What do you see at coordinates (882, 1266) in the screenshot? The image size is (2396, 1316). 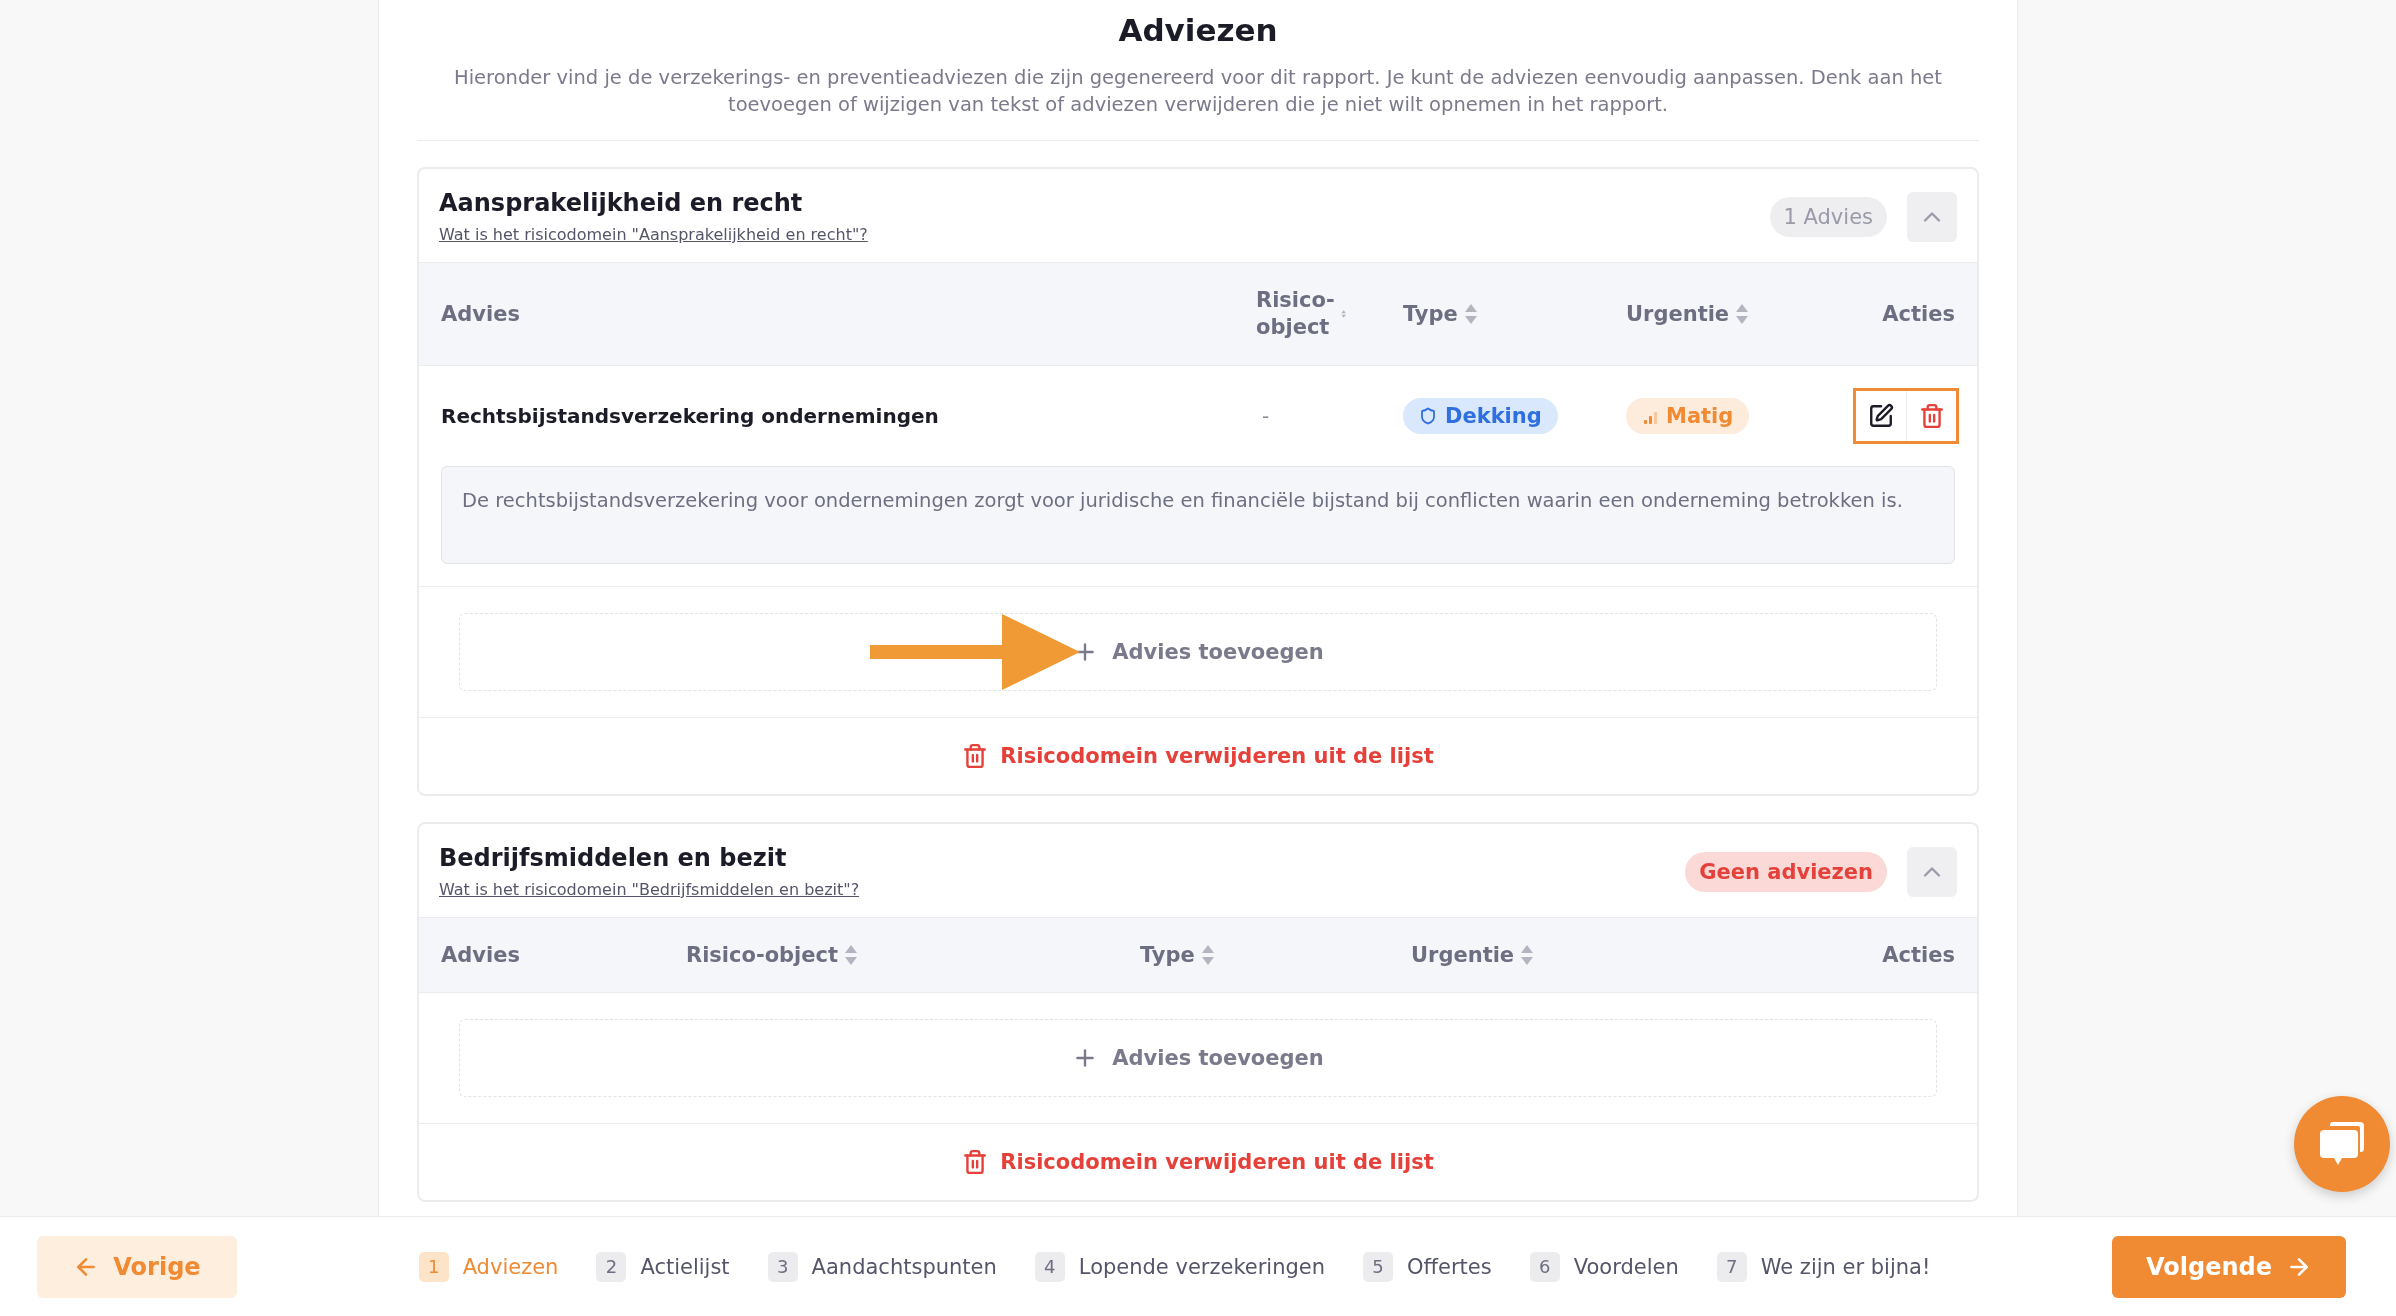 I see `step-link: 3 Aandachtspunten` at bounding box center [882, 1266].